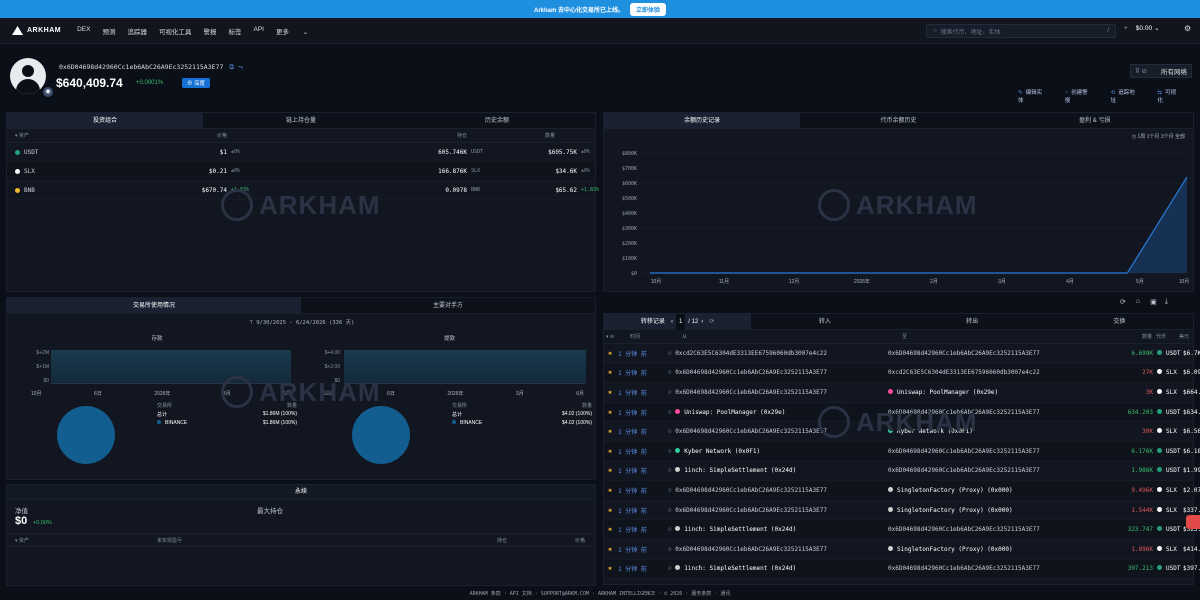 This screenshot has width=1200, height=600. What do you see at coordinates (1193, 522) in the screenshot?
I see `side-widget-icon` at bounding box center [1193, 522].